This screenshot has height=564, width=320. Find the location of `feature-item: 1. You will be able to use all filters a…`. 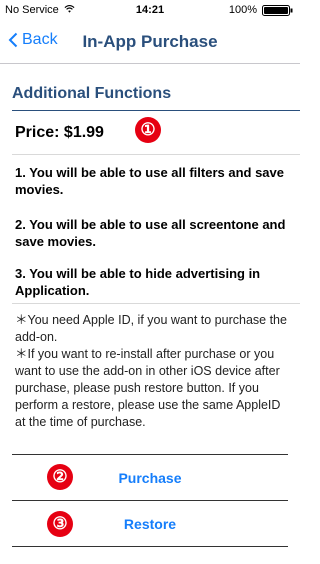

feature-item: 1. You will be able to use all filters a… is located at coordinates (150, 181).